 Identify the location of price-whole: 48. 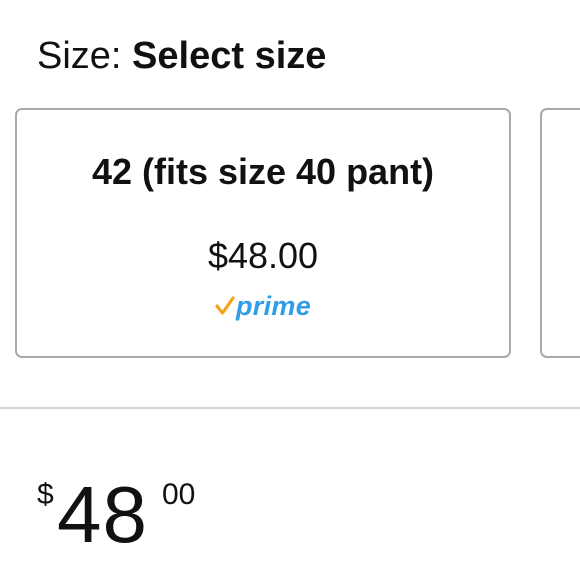
(102, 514).